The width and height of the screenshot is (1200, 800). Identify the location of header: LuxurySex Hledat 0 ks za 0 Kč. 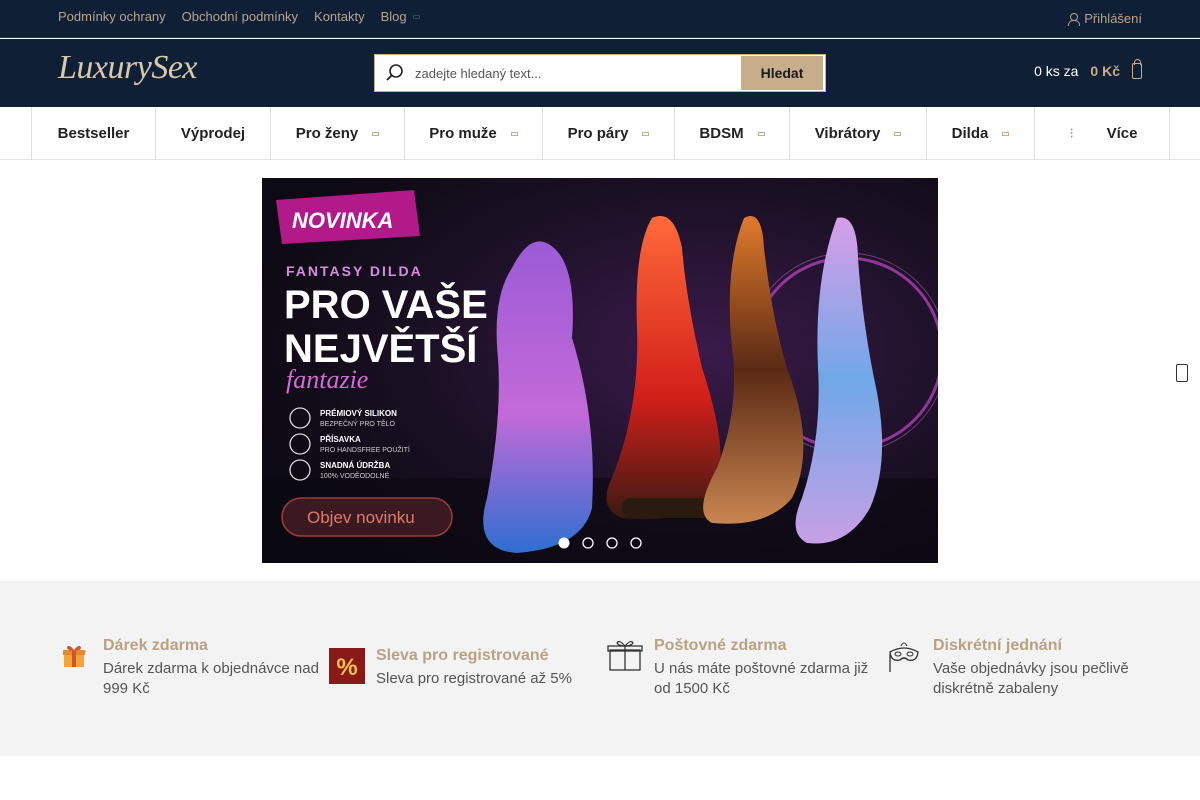
(600, 73).